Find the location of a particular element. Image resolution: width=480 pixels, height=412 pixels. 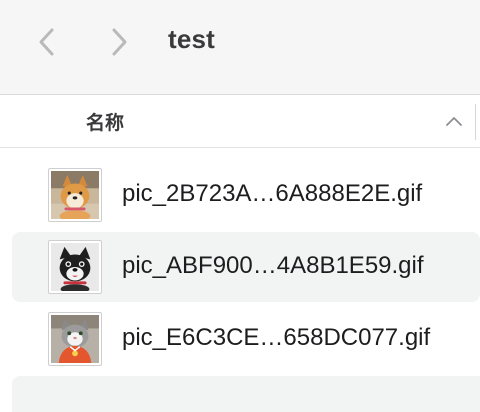

cat-orange-outfit-thumbnail is located at coordinates (75, 339).